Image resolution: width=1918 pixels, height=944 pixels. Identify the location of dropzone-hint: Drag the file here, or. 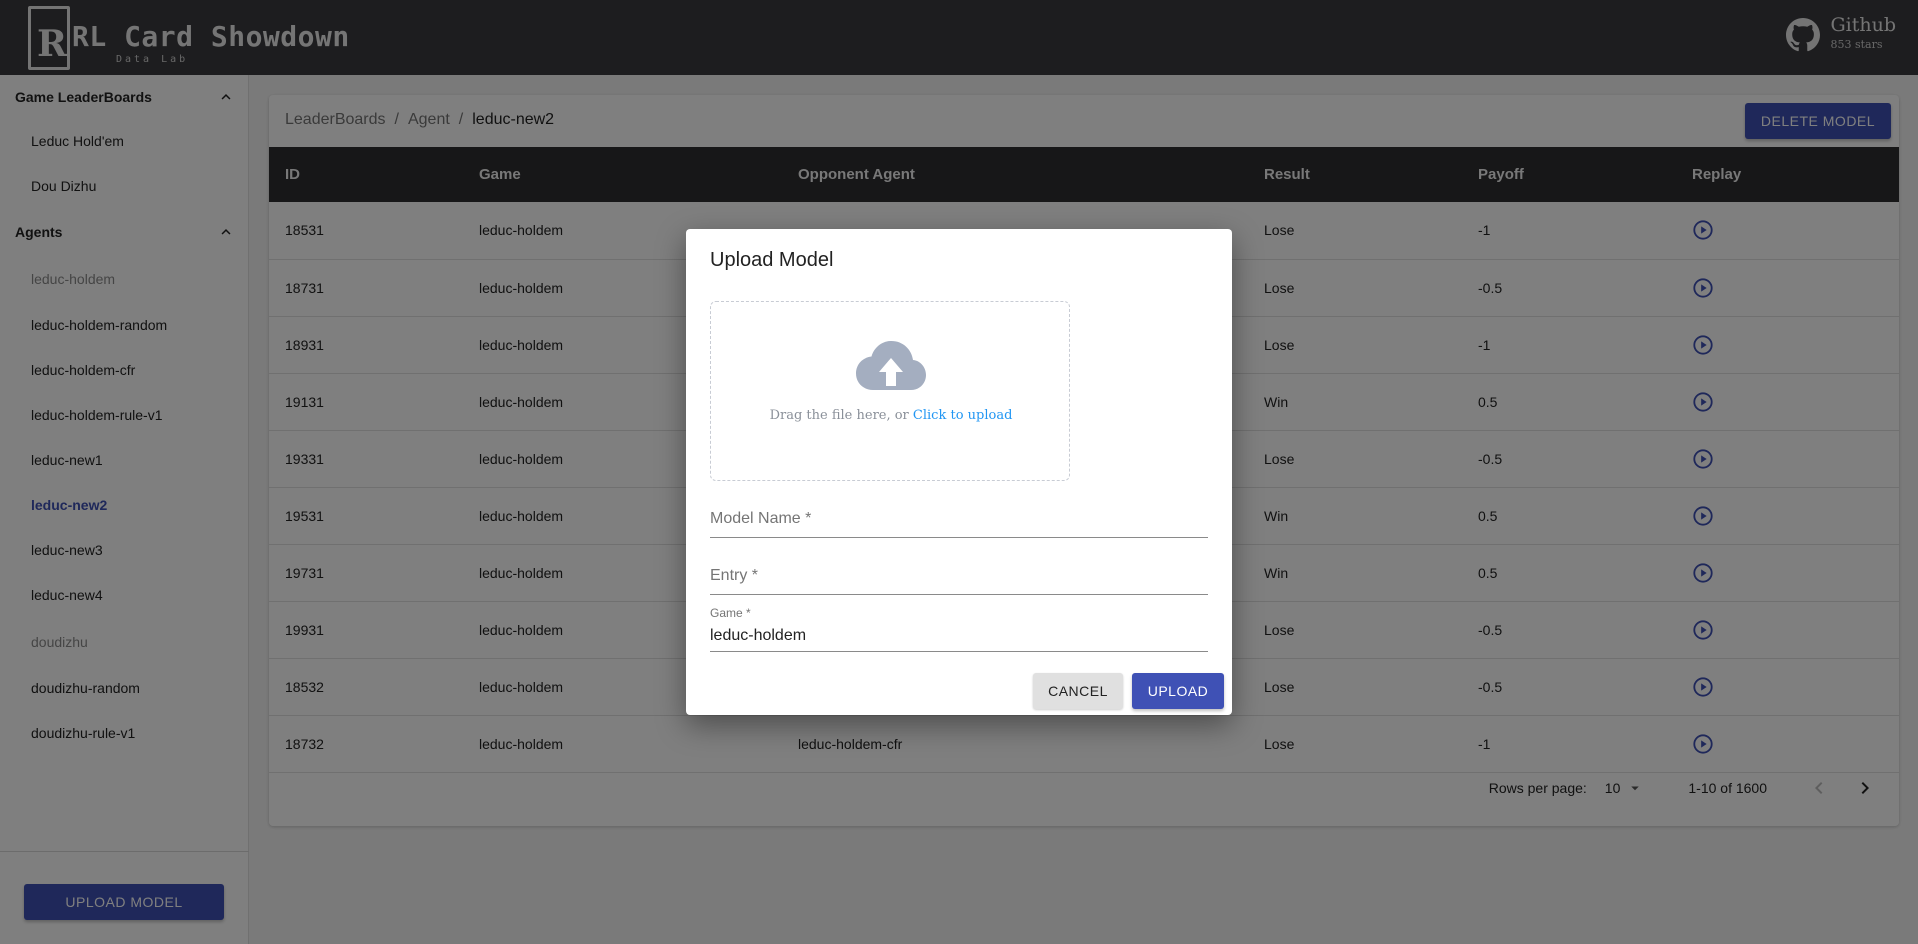
(839, 415).